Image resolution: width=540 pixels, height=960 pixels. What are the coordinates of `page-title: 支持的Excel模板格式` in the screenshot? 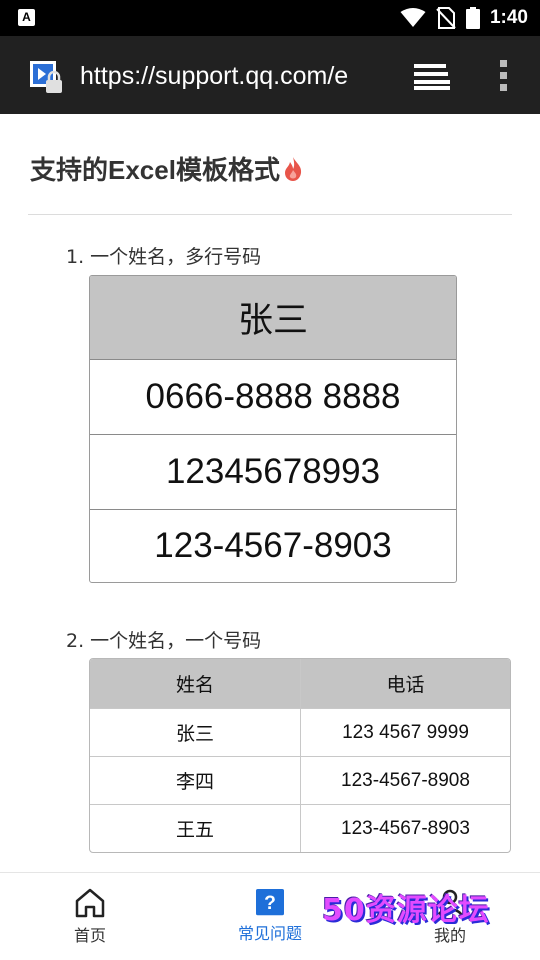 It's located at (166, 168).